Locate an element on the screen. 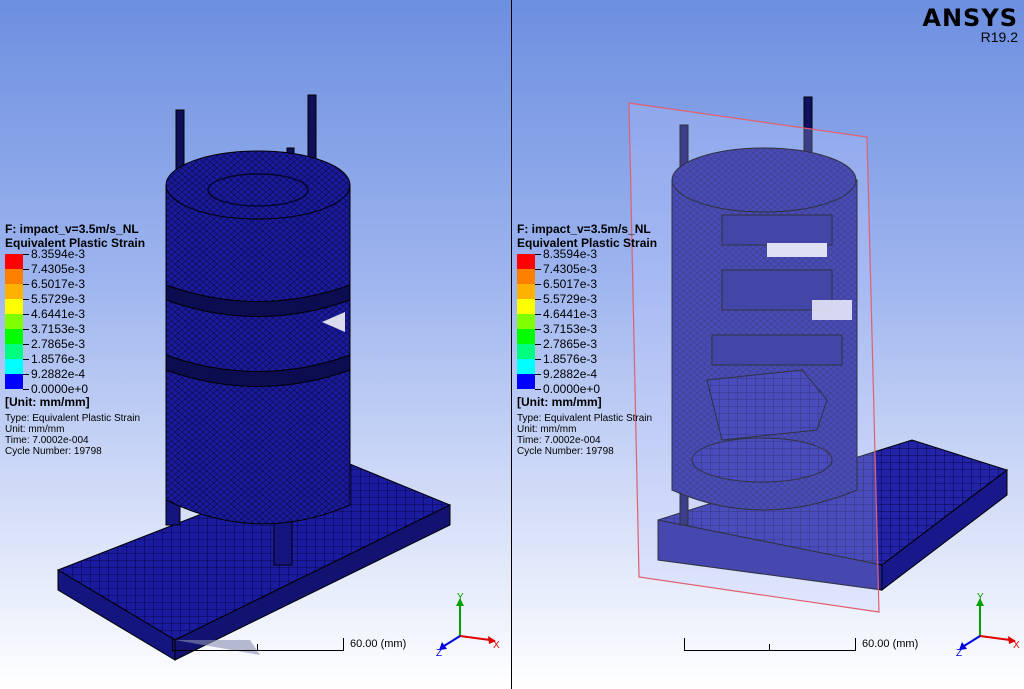 Image resolution: width=1024 pixels, height=689 pixels. ansys-logo: ANSYS R19.2 is located at coordinates (970, 25).